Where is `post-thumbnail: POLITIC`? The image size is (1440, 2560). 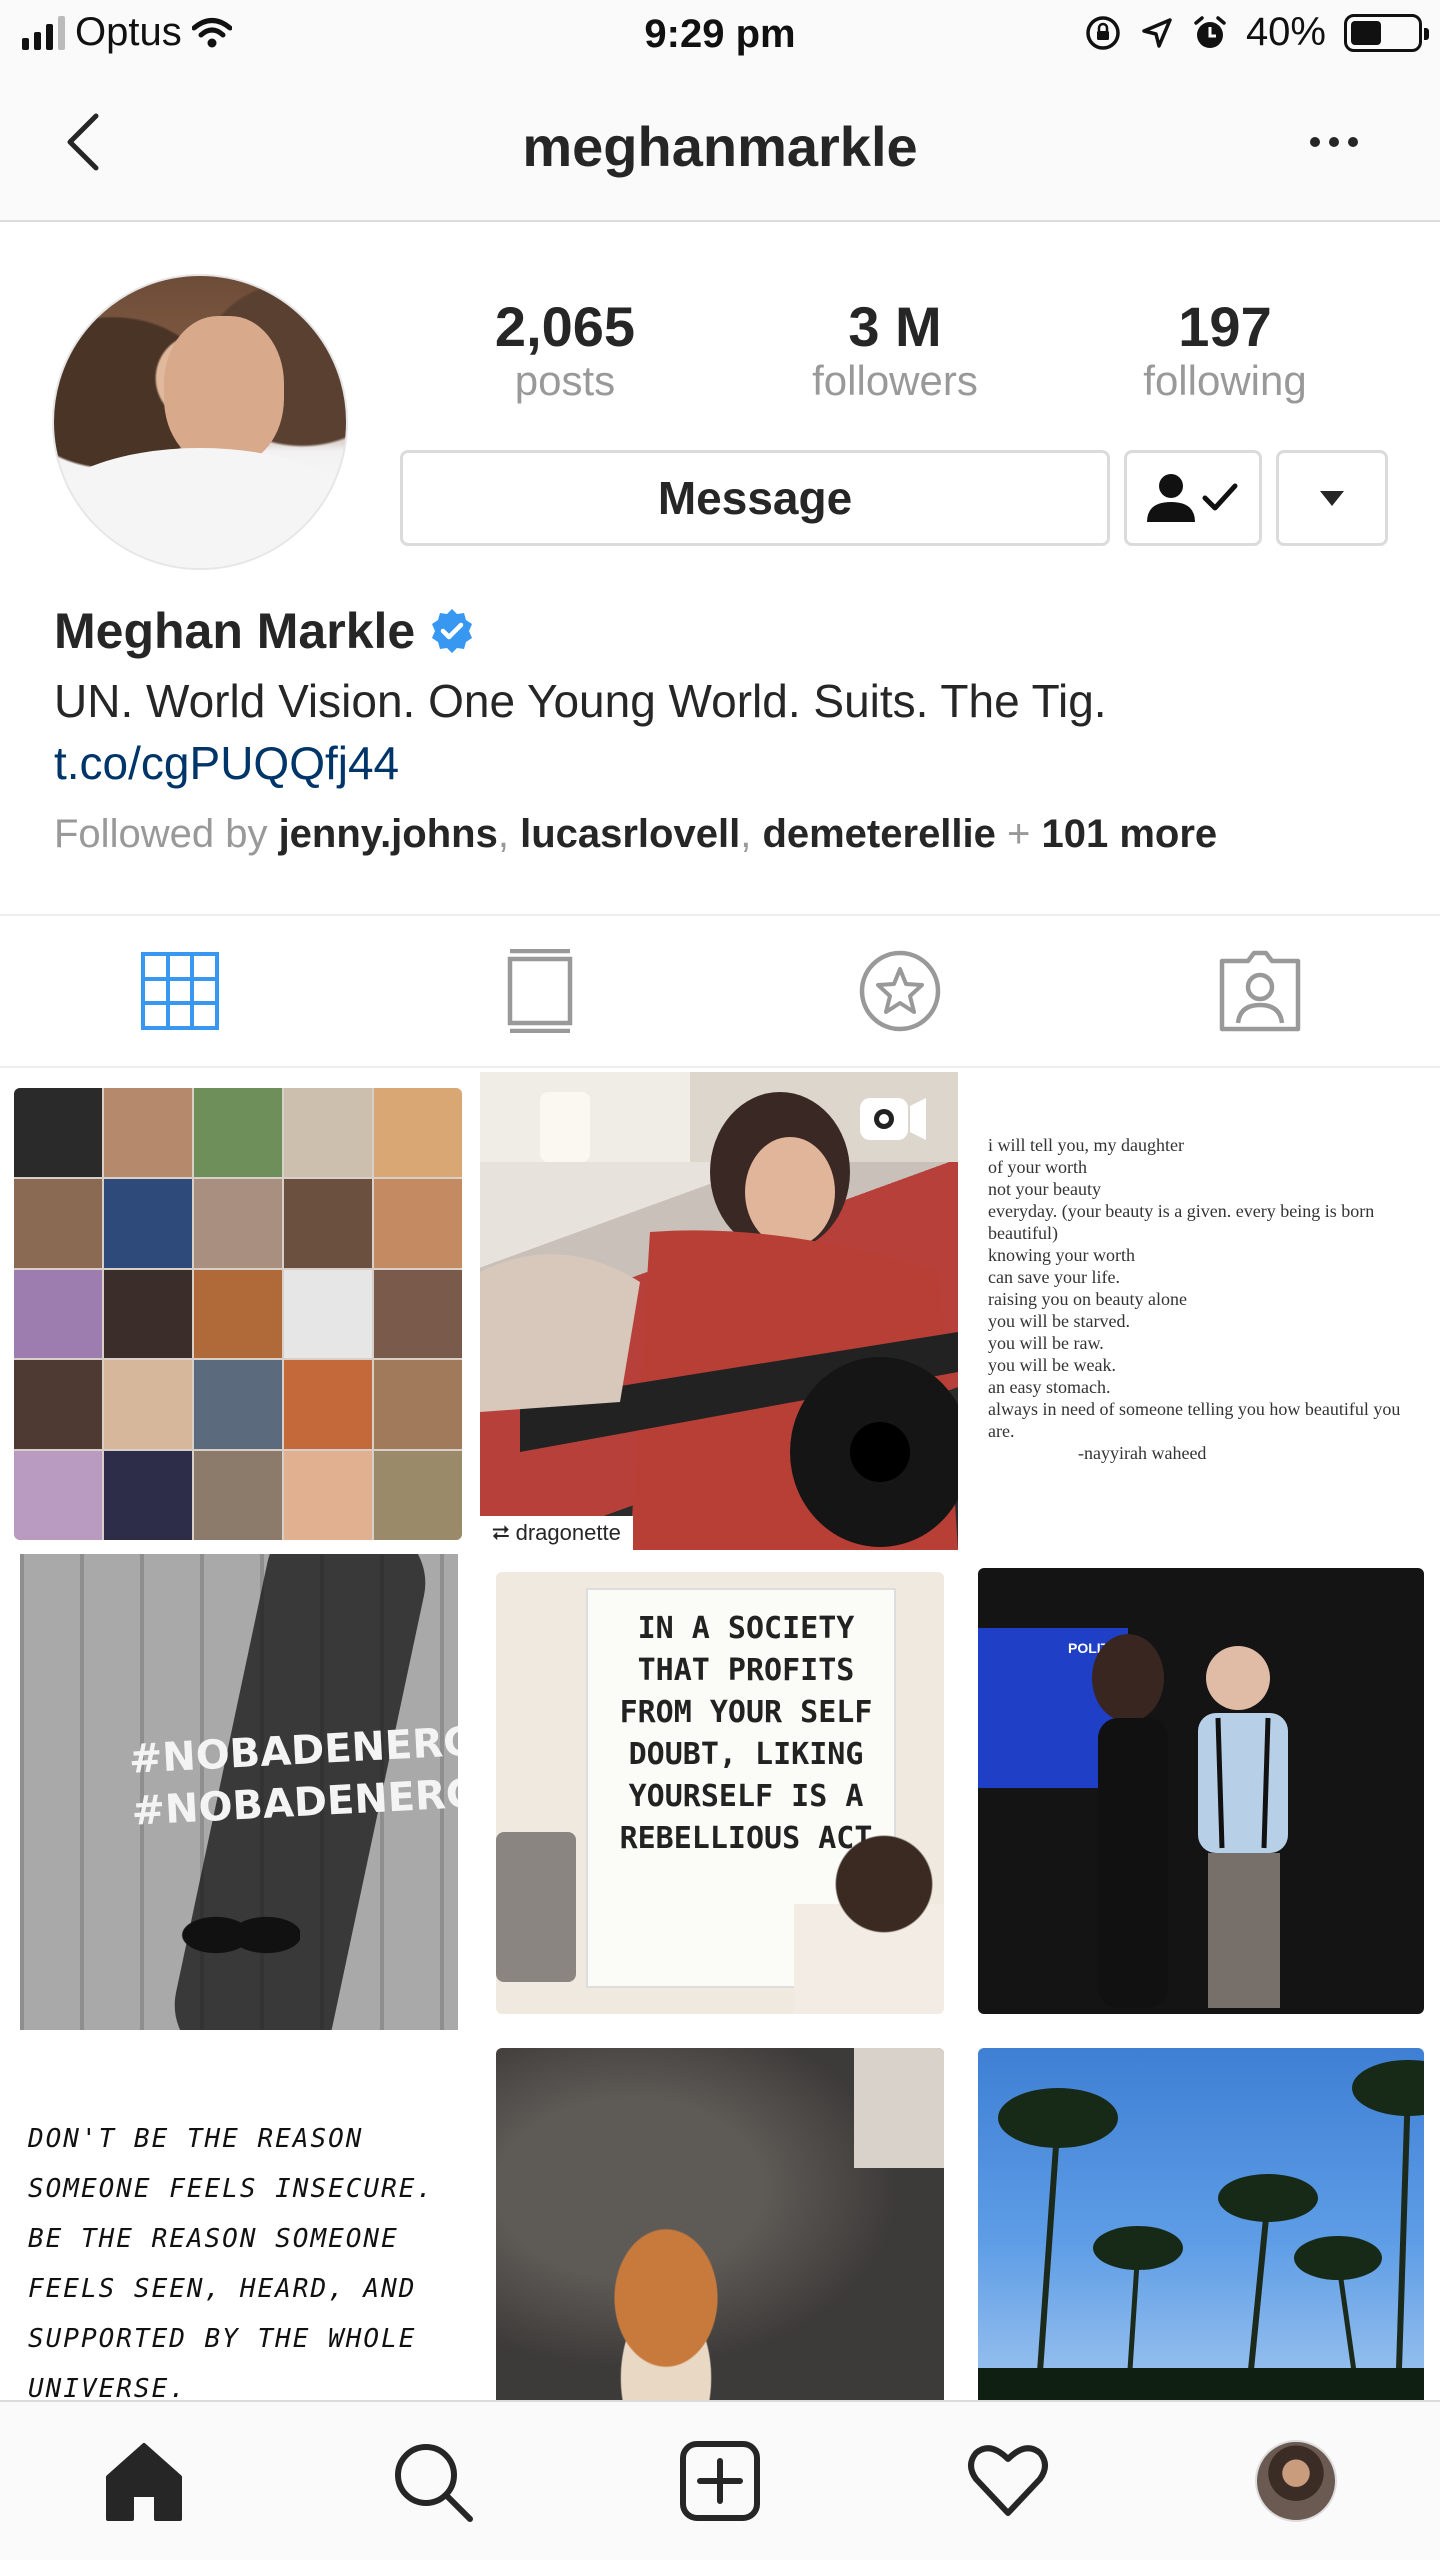
post-thumbnail: POLITIC is located at coordinates (1201, 1791).